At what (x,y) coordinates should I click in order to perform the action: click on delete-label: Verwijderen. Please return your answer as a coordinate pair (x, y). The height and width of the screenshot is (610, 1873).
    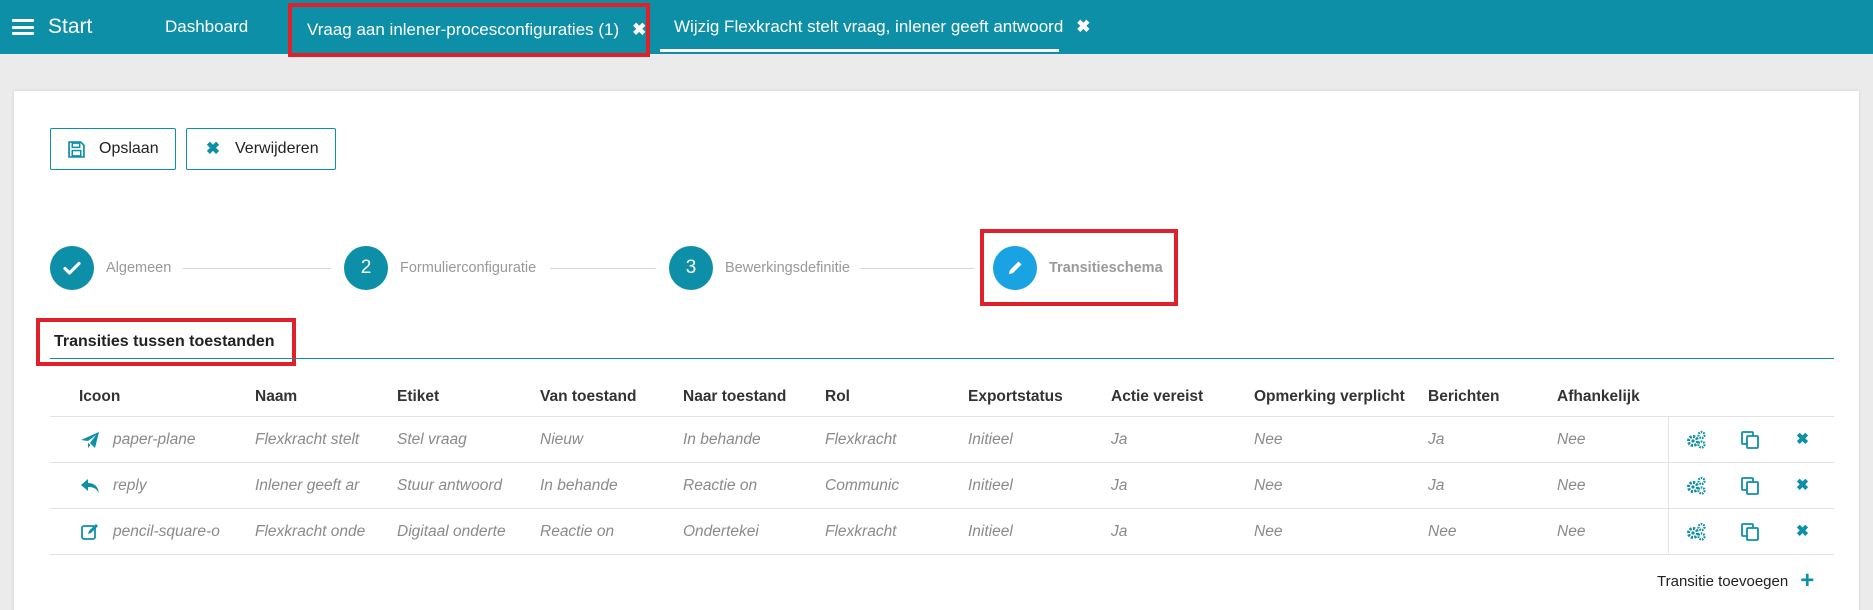
    Looking at the image, I should click on (277, 148).